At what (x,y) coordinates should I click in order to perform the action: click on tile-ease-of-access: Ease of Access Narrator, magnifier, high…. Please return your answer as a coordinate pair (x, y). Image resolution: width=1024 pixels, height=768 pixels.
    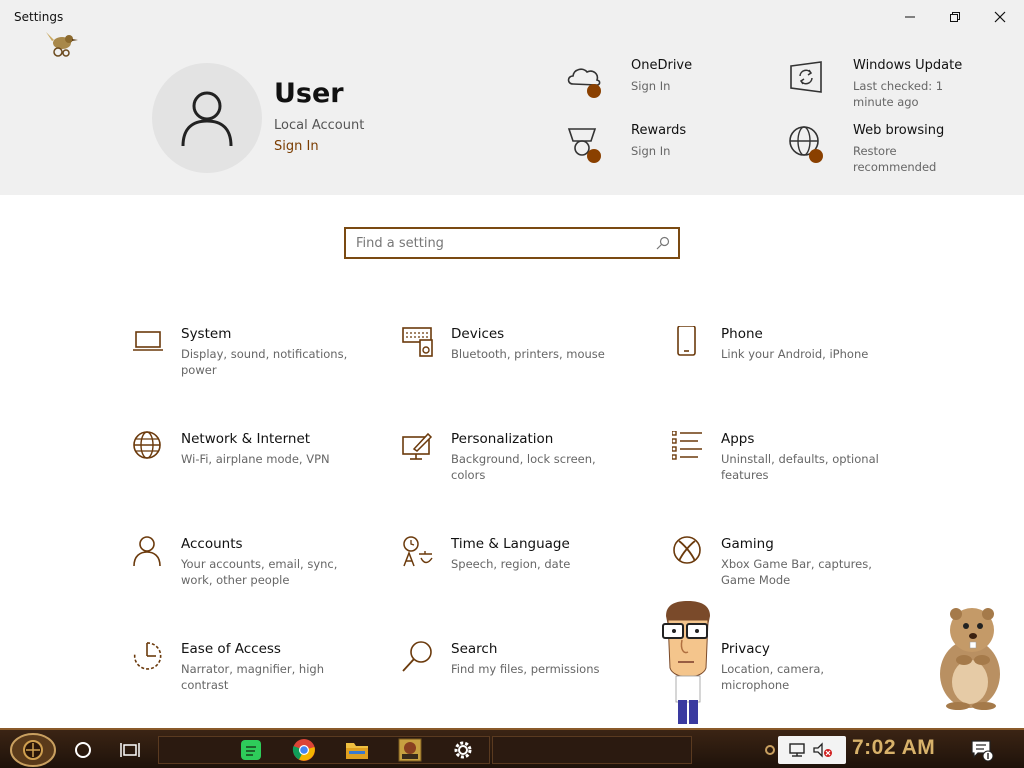
    Looking at the image, I should click on (257, 676).